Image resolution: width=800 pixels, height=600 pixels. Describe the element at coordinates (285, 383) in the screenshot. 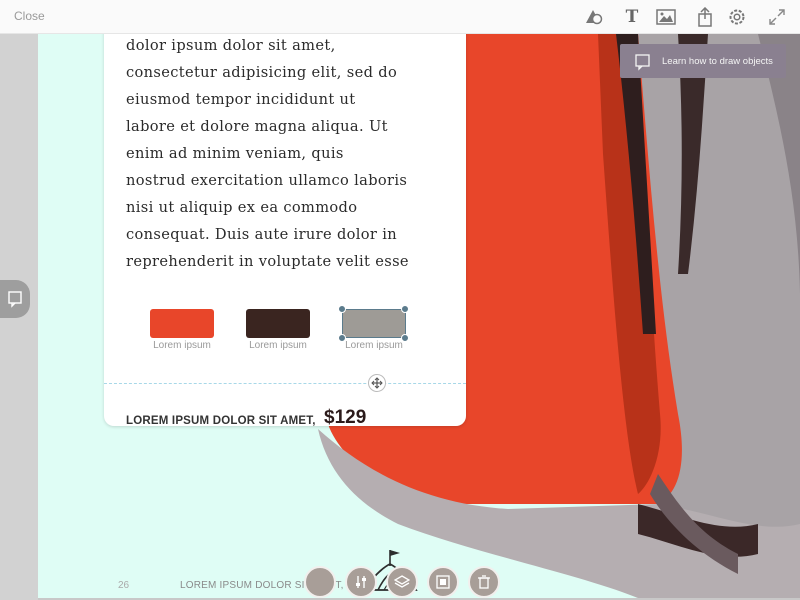

I see `divider` at that location.